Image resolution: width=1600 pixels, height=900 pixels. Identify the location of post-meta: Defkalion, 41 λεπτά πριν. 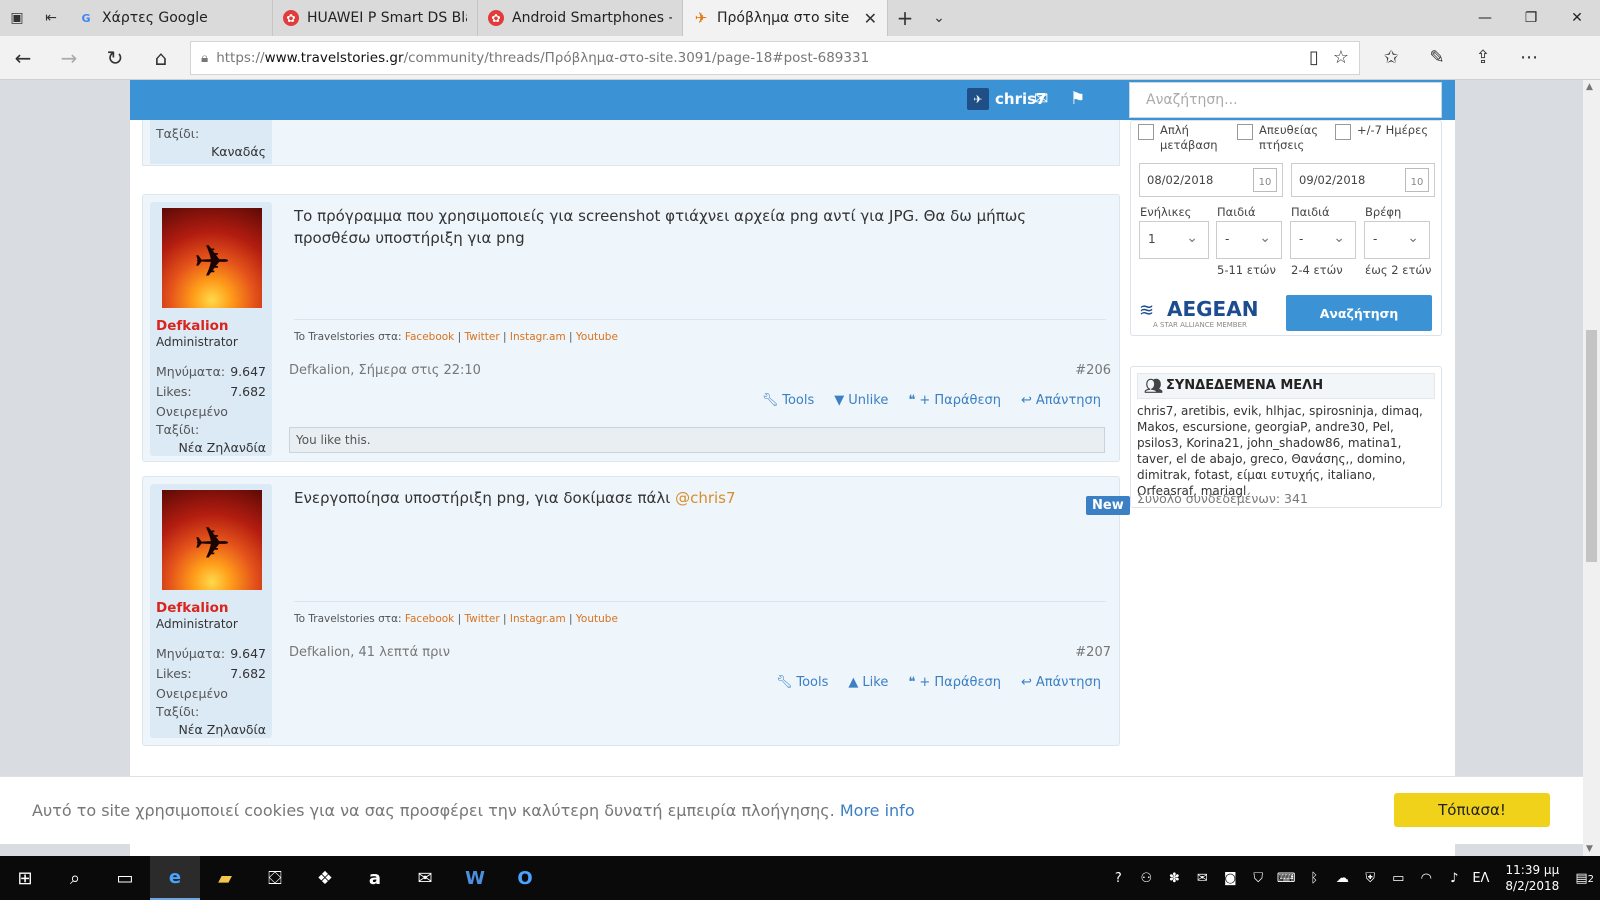
(369, 652).